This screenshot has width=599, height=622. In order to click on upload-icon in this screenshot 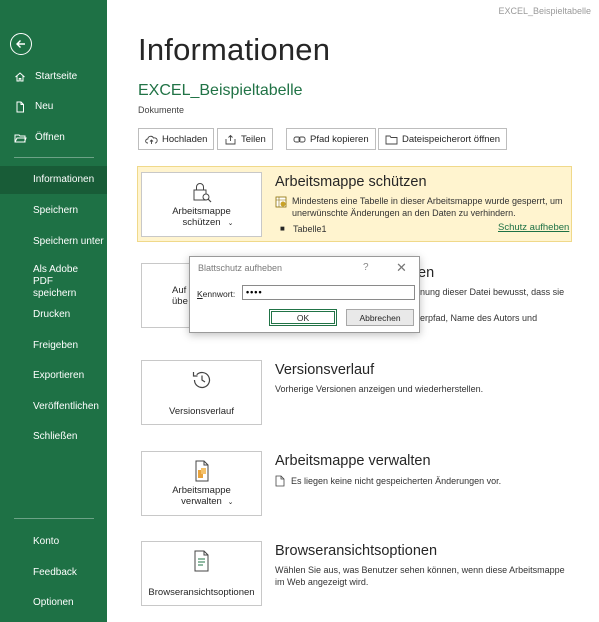, I will do `click(151, 139)`.